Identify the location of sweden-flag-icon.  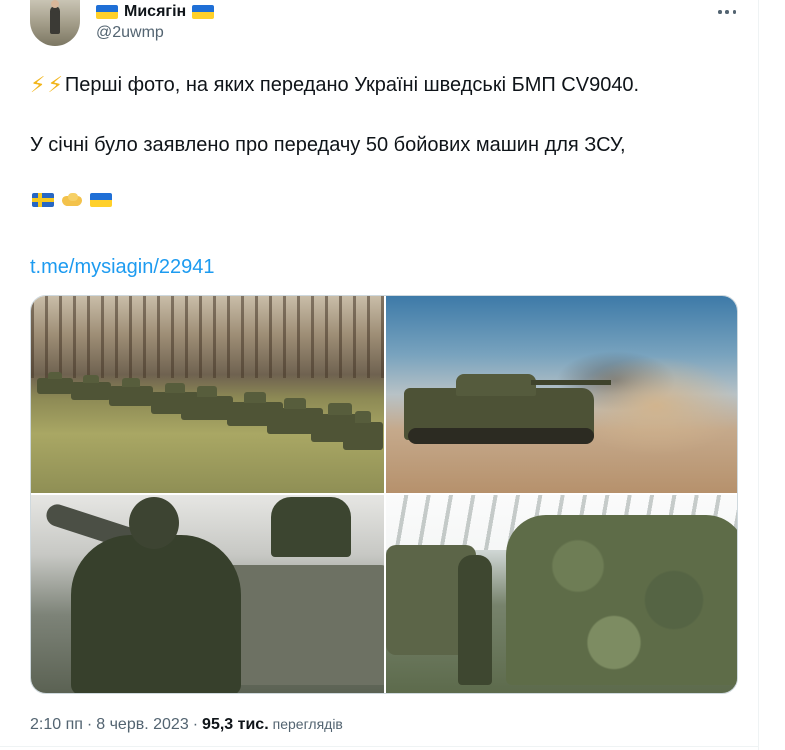
(43, 200).